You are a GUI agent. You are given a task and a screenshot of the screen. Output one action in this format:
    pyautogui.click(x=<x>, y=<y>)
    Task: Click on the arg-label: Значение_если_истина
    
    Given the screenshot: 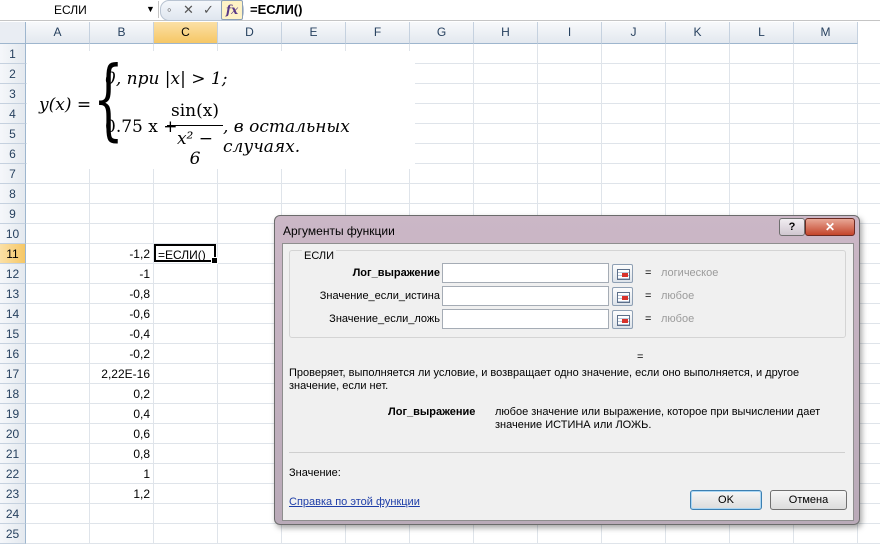 What is the action you would take?
    pyautogui.click(x=379, y=296)
    